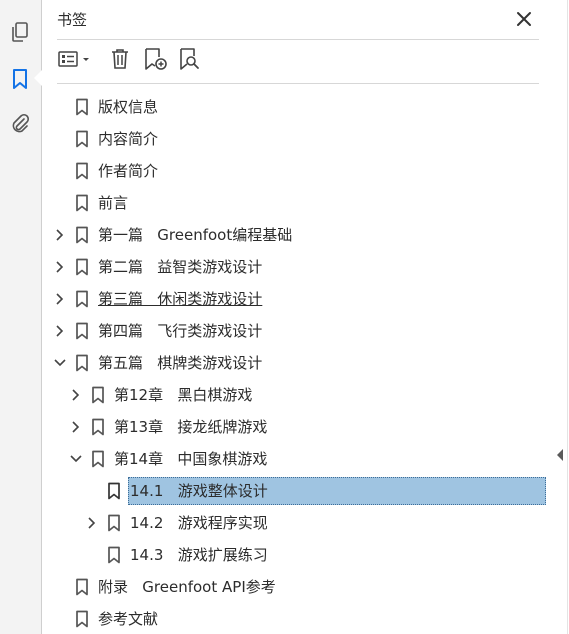 This screenshot has height=634, width=569. What do you see at coordinates (191, 459) in the screenshot?
I see `bookmark-label: 第14章 中国象棋游戏` at bounding box center [191, 459].